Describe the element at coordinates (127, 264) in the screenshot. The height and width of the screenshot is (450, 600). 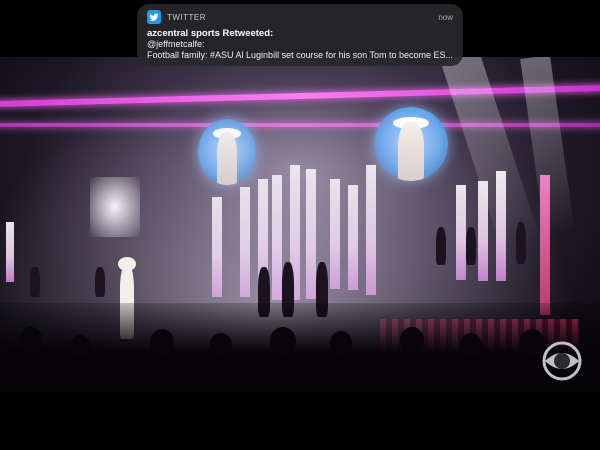
I see `lead-singer-head` at that location.